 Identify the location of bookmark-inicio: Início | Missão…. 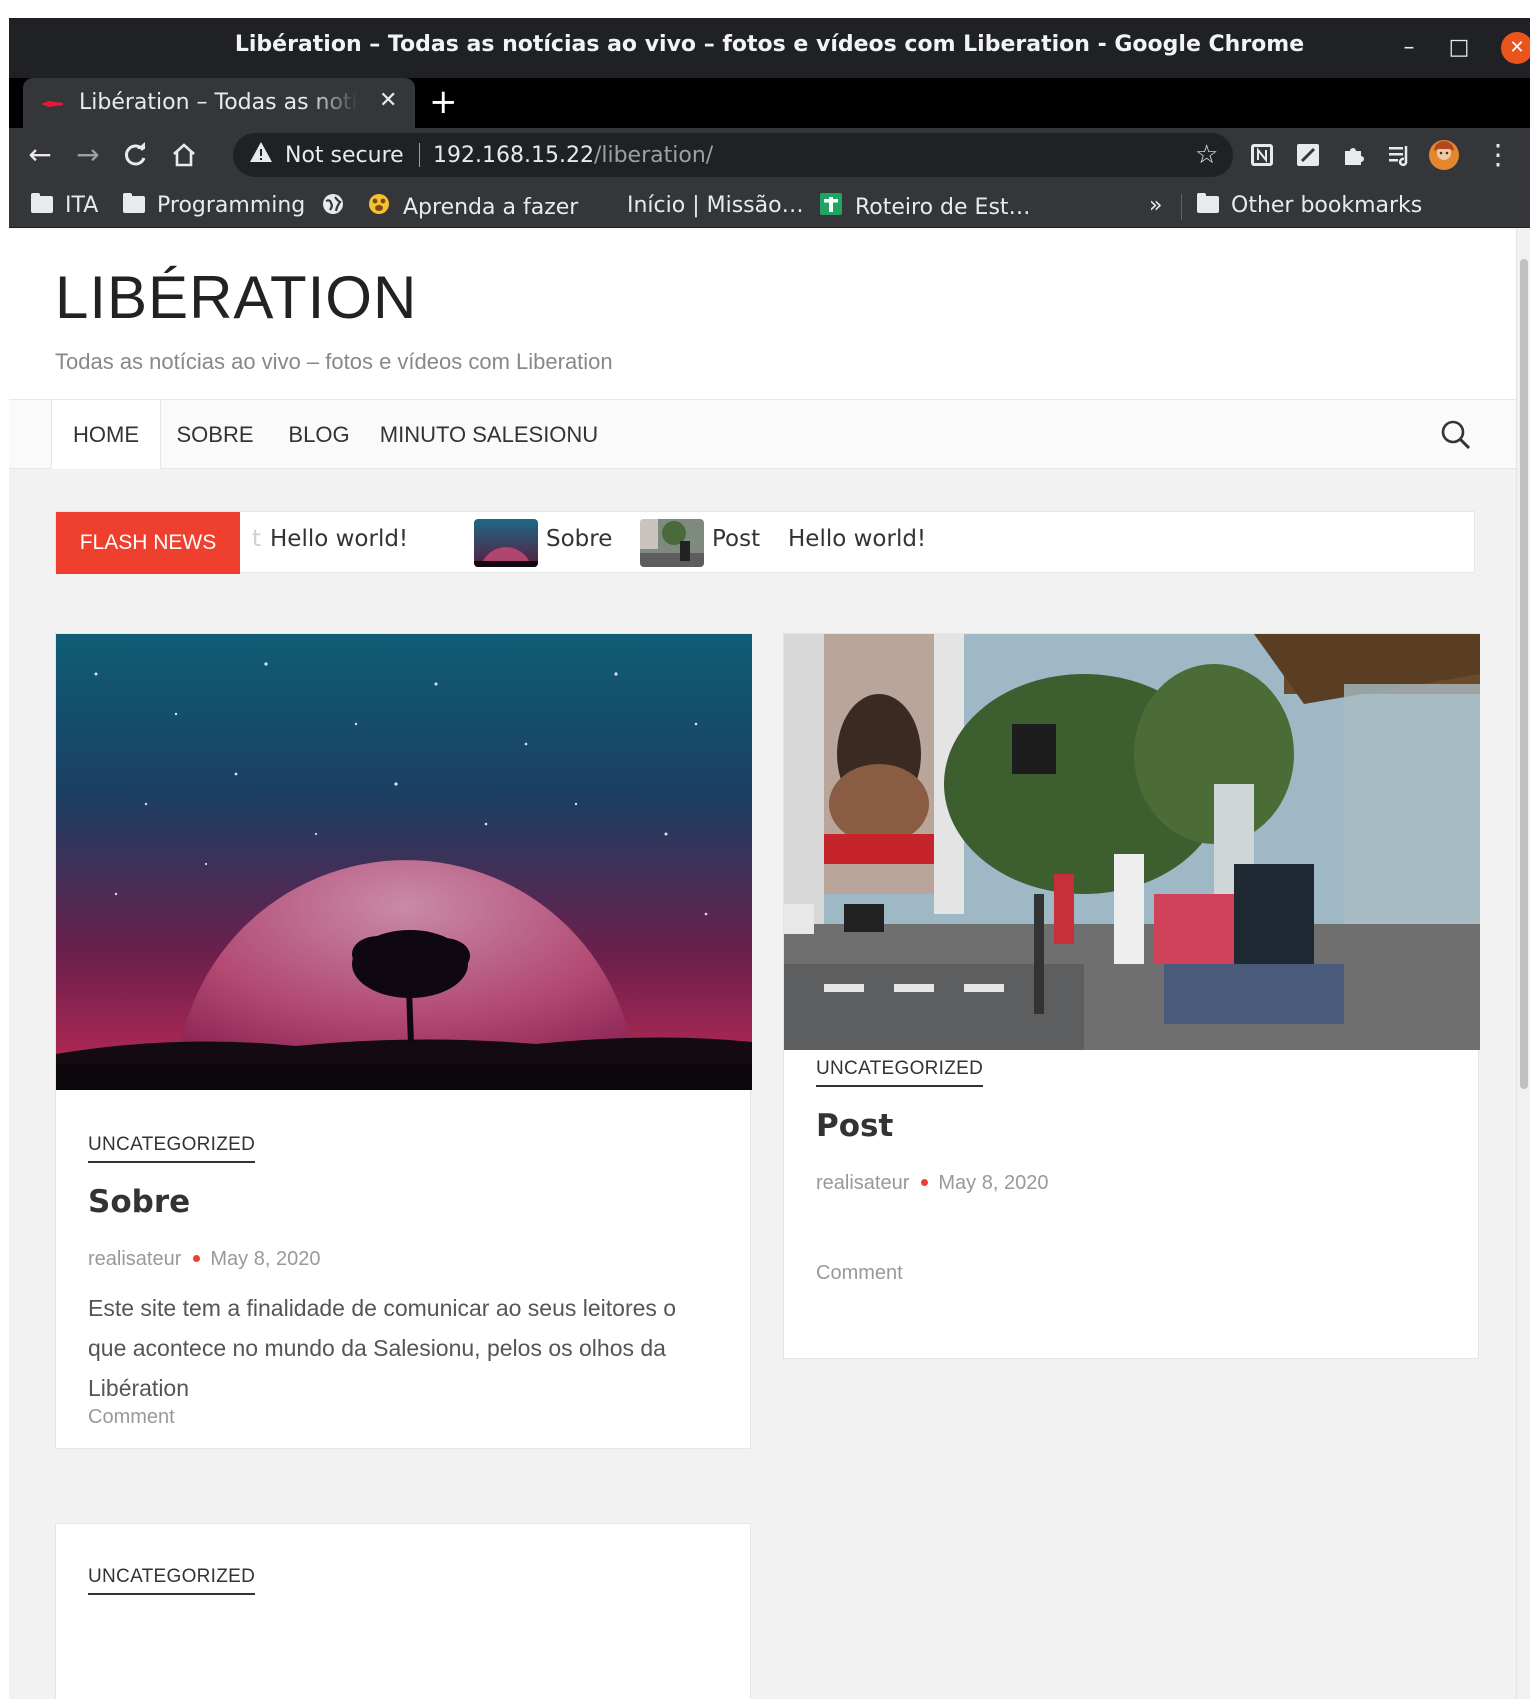
(715, 206).